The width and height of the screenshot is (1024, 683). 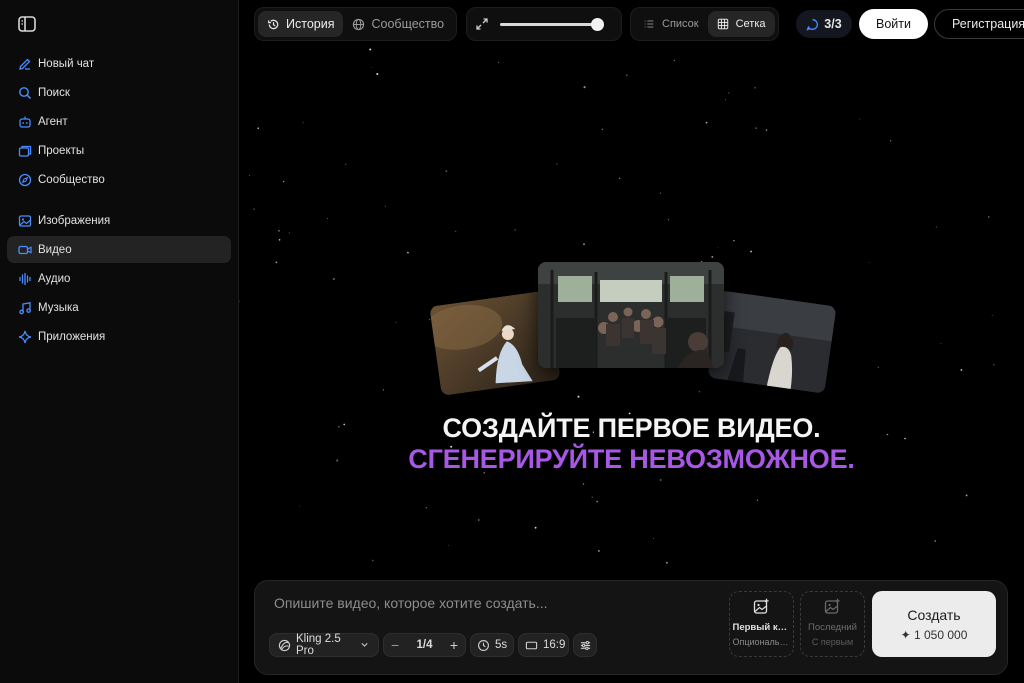 I want to click on decrement-icon: −, so click(x=395, y=645).